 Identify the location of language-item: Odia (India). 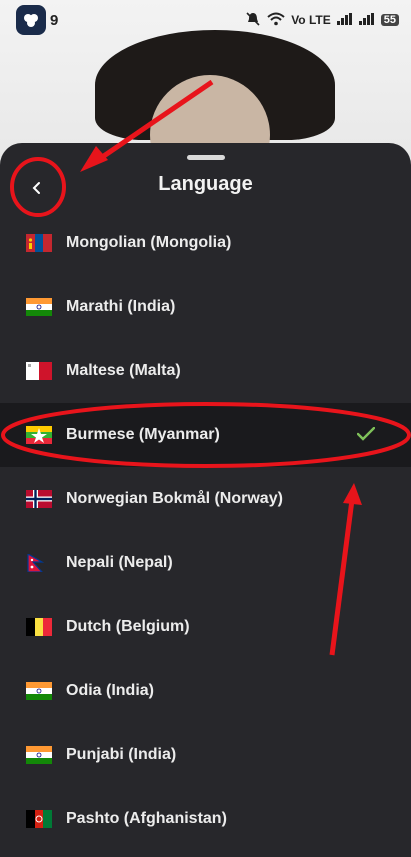
(205, 691).